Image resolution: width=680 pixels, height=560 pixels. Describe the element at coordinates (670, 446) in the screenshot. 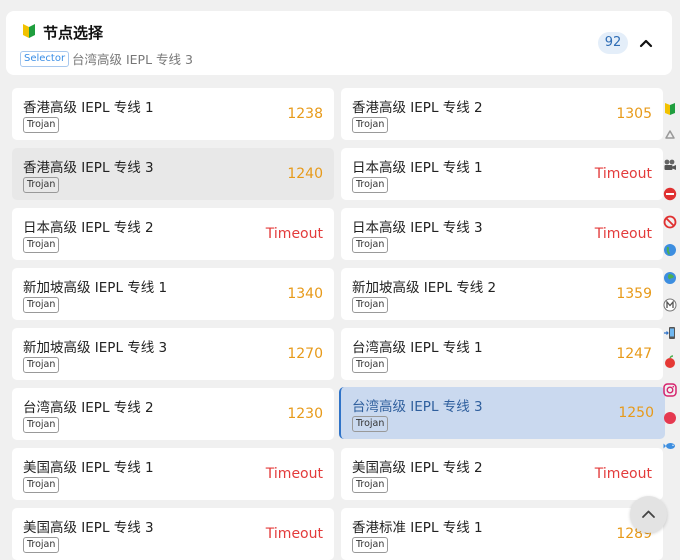

I see `fish-icon` at that location.